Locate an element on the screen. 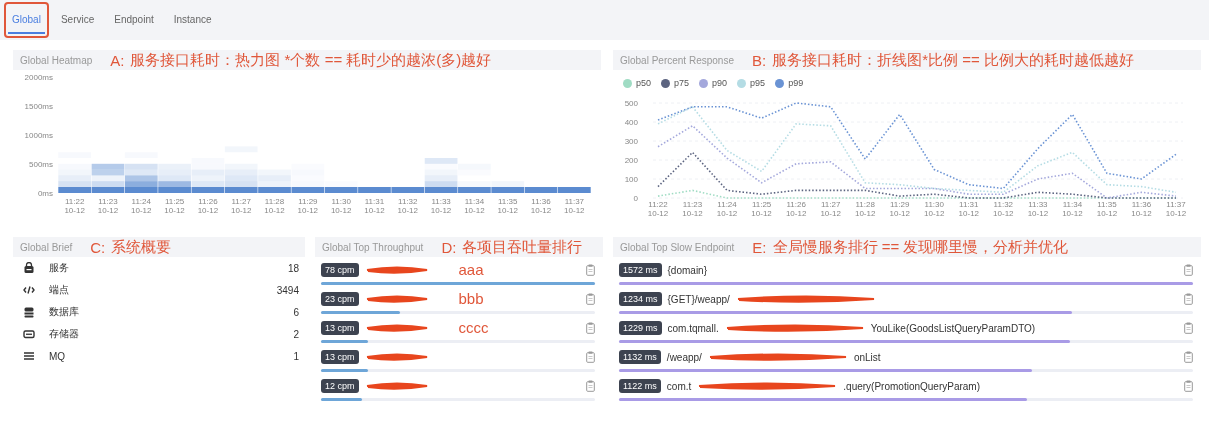  value-badge: 1229 ms is located at coordinates (640, 328).